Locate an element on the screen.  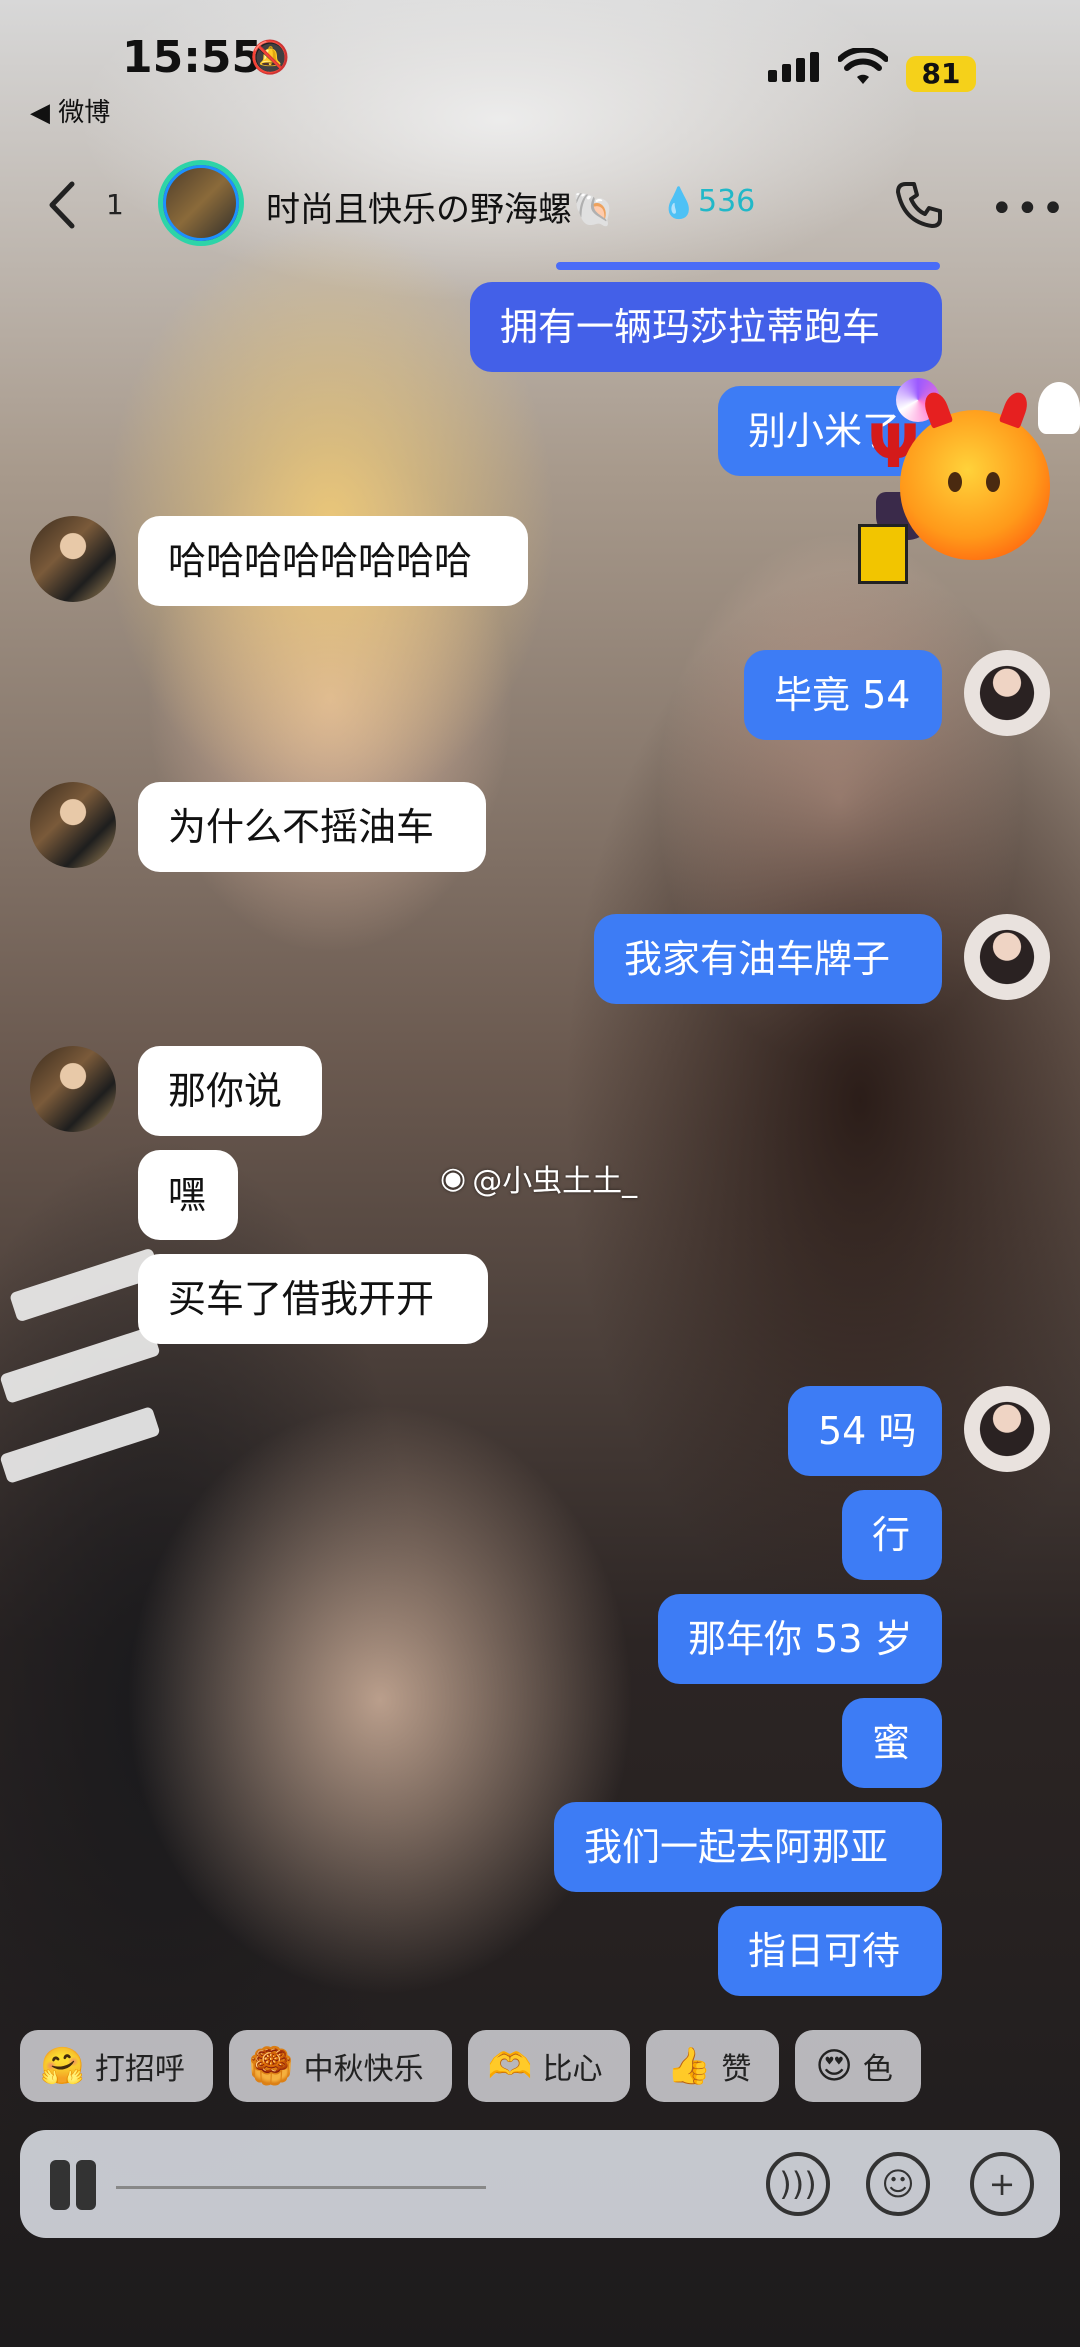
intimacy-drop-icon: 💧 is located at coordinates (679, 203).